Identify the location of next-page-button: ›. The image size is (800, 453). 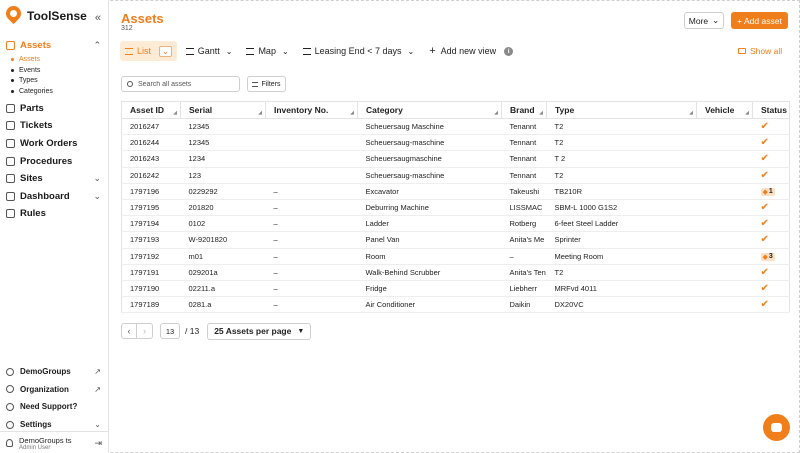
(145, 331).